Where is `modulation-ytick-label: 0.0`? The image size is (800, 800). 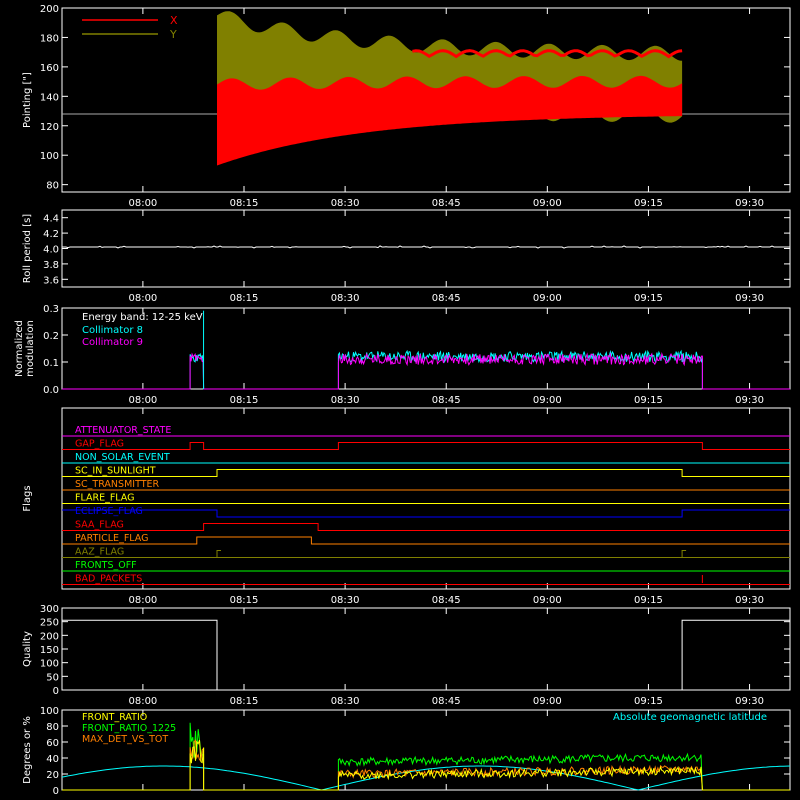 modulation-ytick-label: 0.0 is located at coordinates (51, 390).